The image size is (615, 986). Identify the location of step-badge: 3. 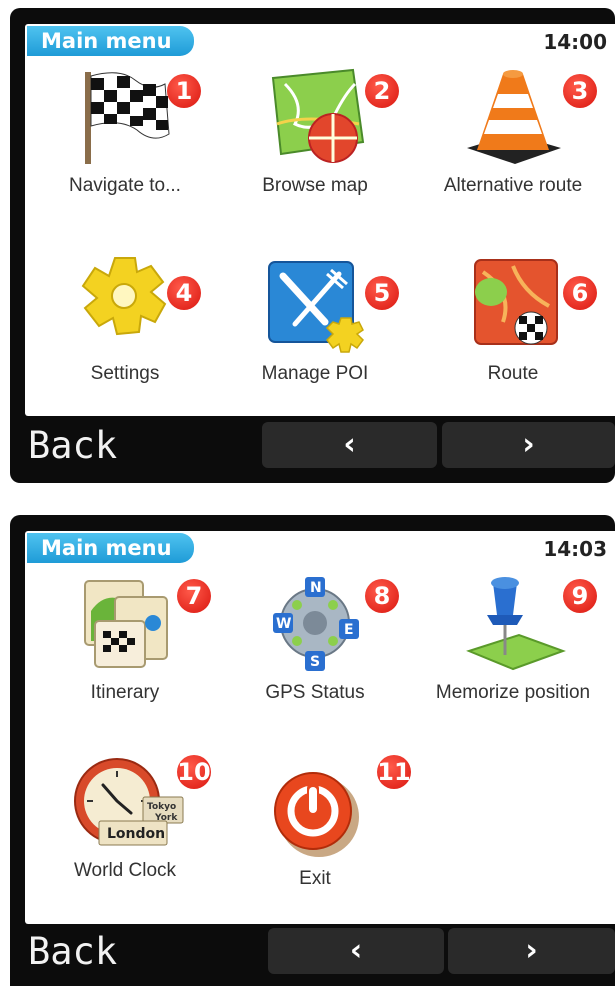
(580, 91).